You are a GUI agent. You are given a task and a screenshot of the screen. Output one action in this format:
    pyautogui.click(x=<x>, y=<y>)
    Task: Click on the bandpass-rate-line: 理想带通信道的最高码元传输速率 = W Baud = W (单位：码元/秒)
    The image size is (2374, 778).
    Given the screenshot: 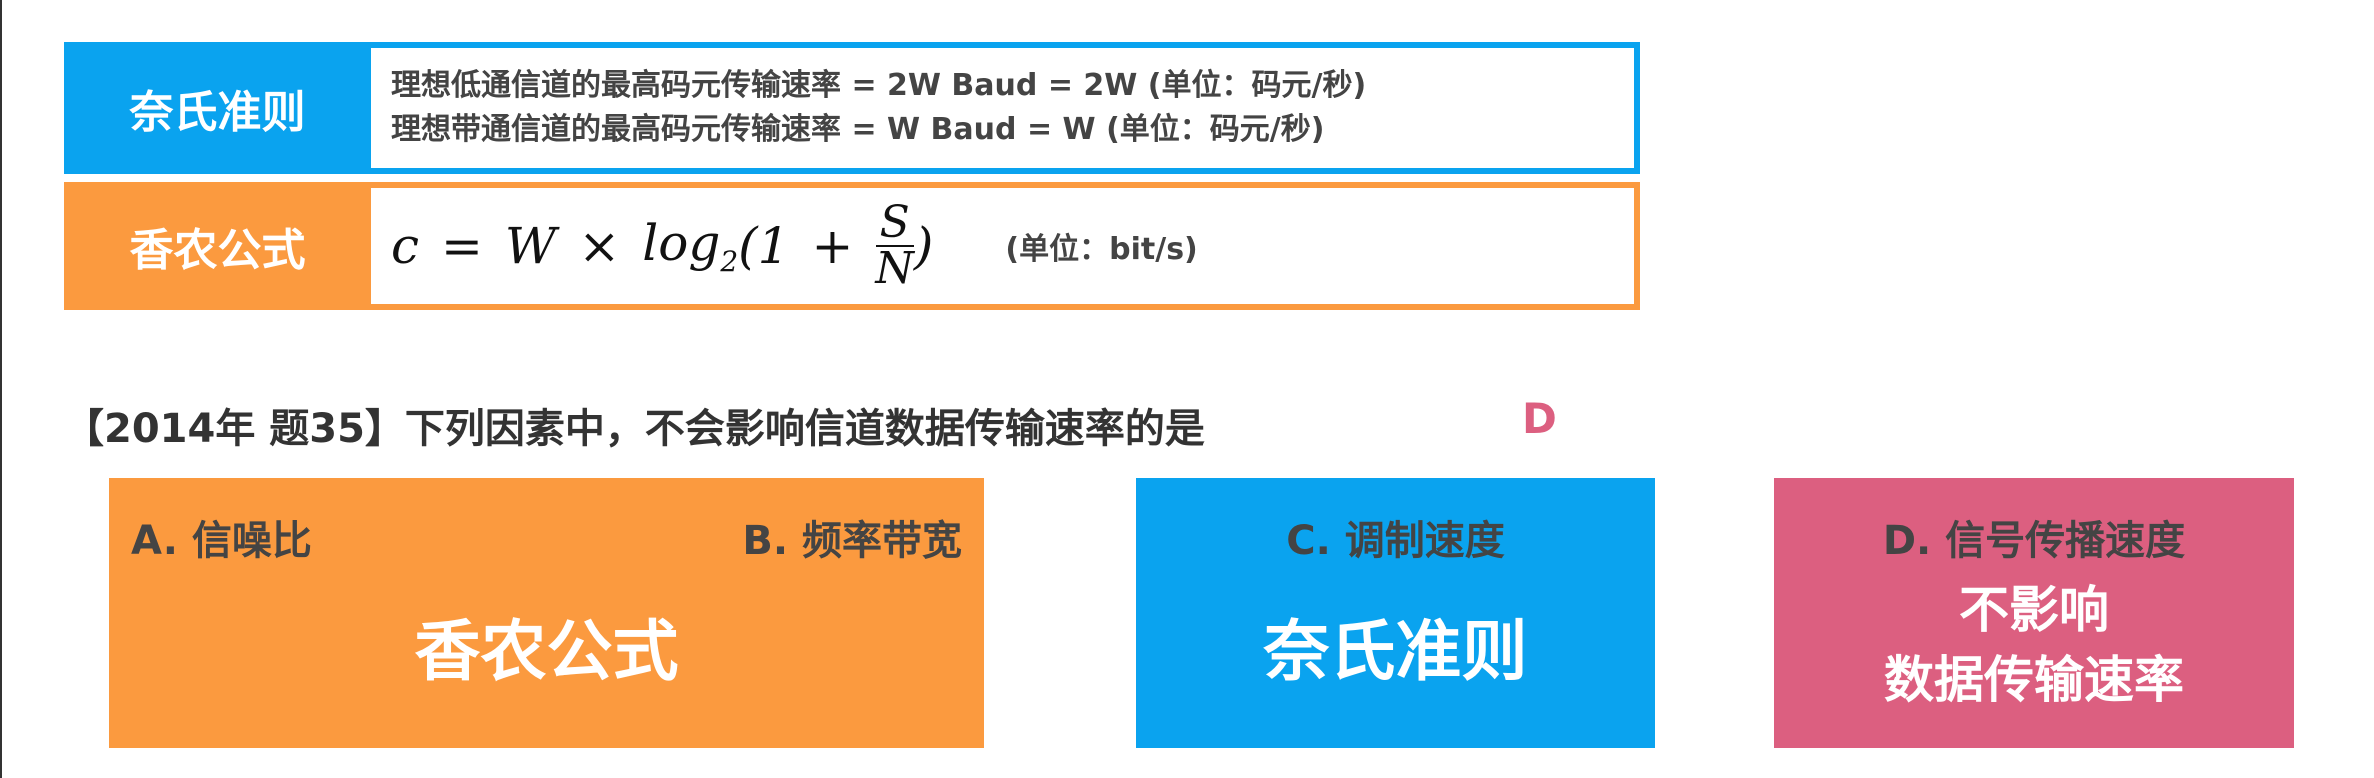 What is the action you would take?
    pyautogui.click(x=858, y=129)
    